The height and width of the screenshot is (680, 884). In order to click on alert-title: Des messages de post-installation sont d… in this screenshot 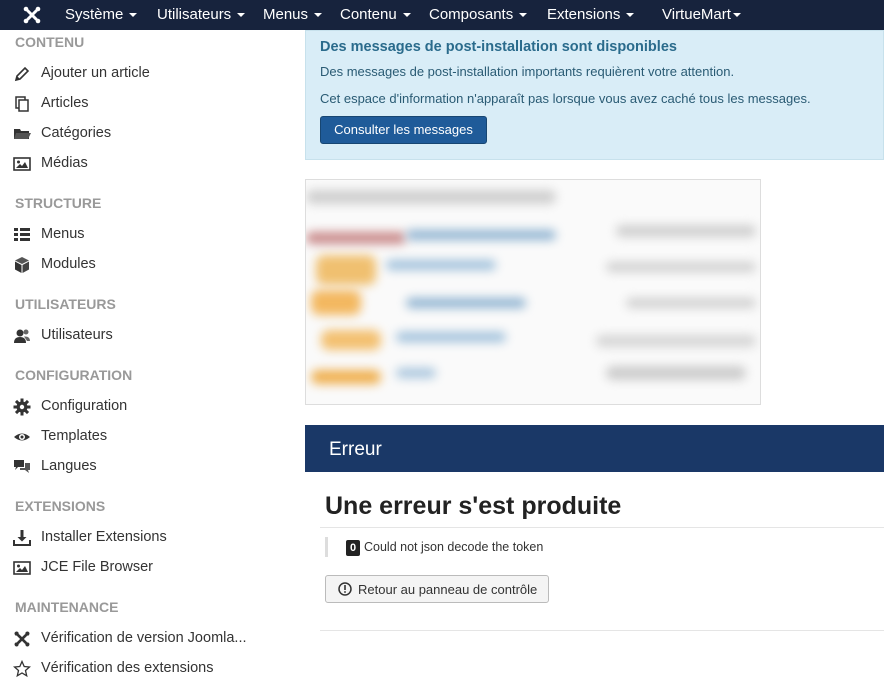, I will do `click(498, 47)`.